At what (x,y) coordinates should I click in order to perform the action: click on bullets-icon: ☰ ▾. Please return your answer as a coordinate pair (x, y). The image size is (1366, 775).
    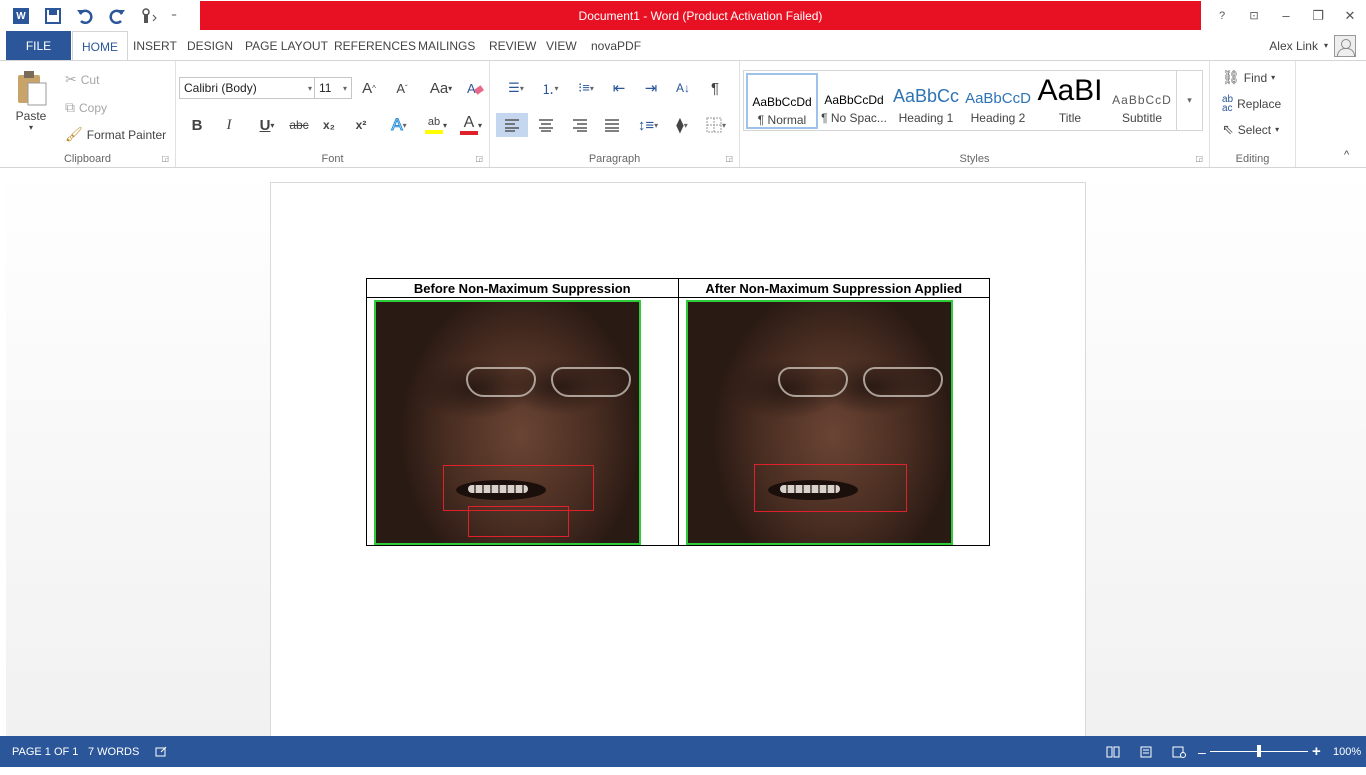
    Looking at the image, I should click on (516, 88).